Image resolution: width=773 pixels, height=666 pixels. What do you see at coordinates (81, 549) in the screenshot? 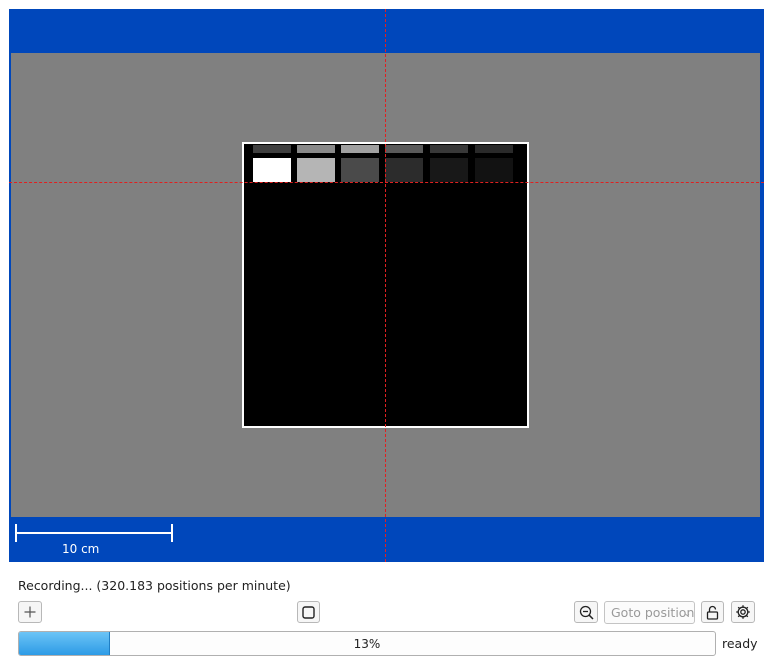
I see `scale-bar-label: 10 cm` at bounding box center [81, 549].